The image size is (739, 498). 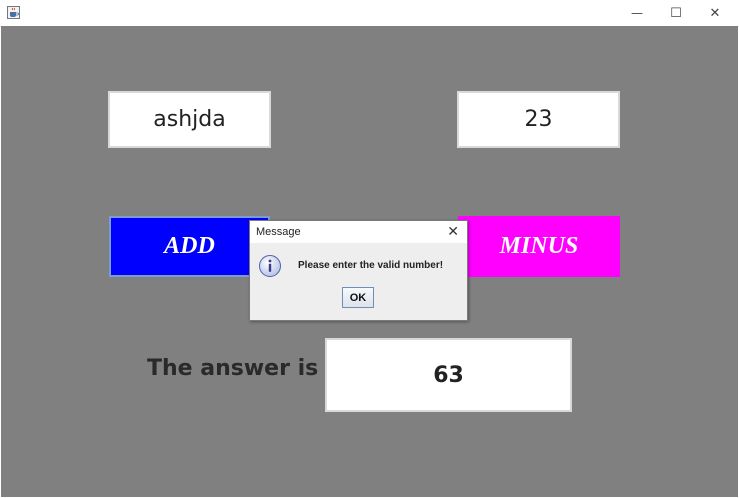 I want to click on close-icon: ✕, so click(x=715, y=13).